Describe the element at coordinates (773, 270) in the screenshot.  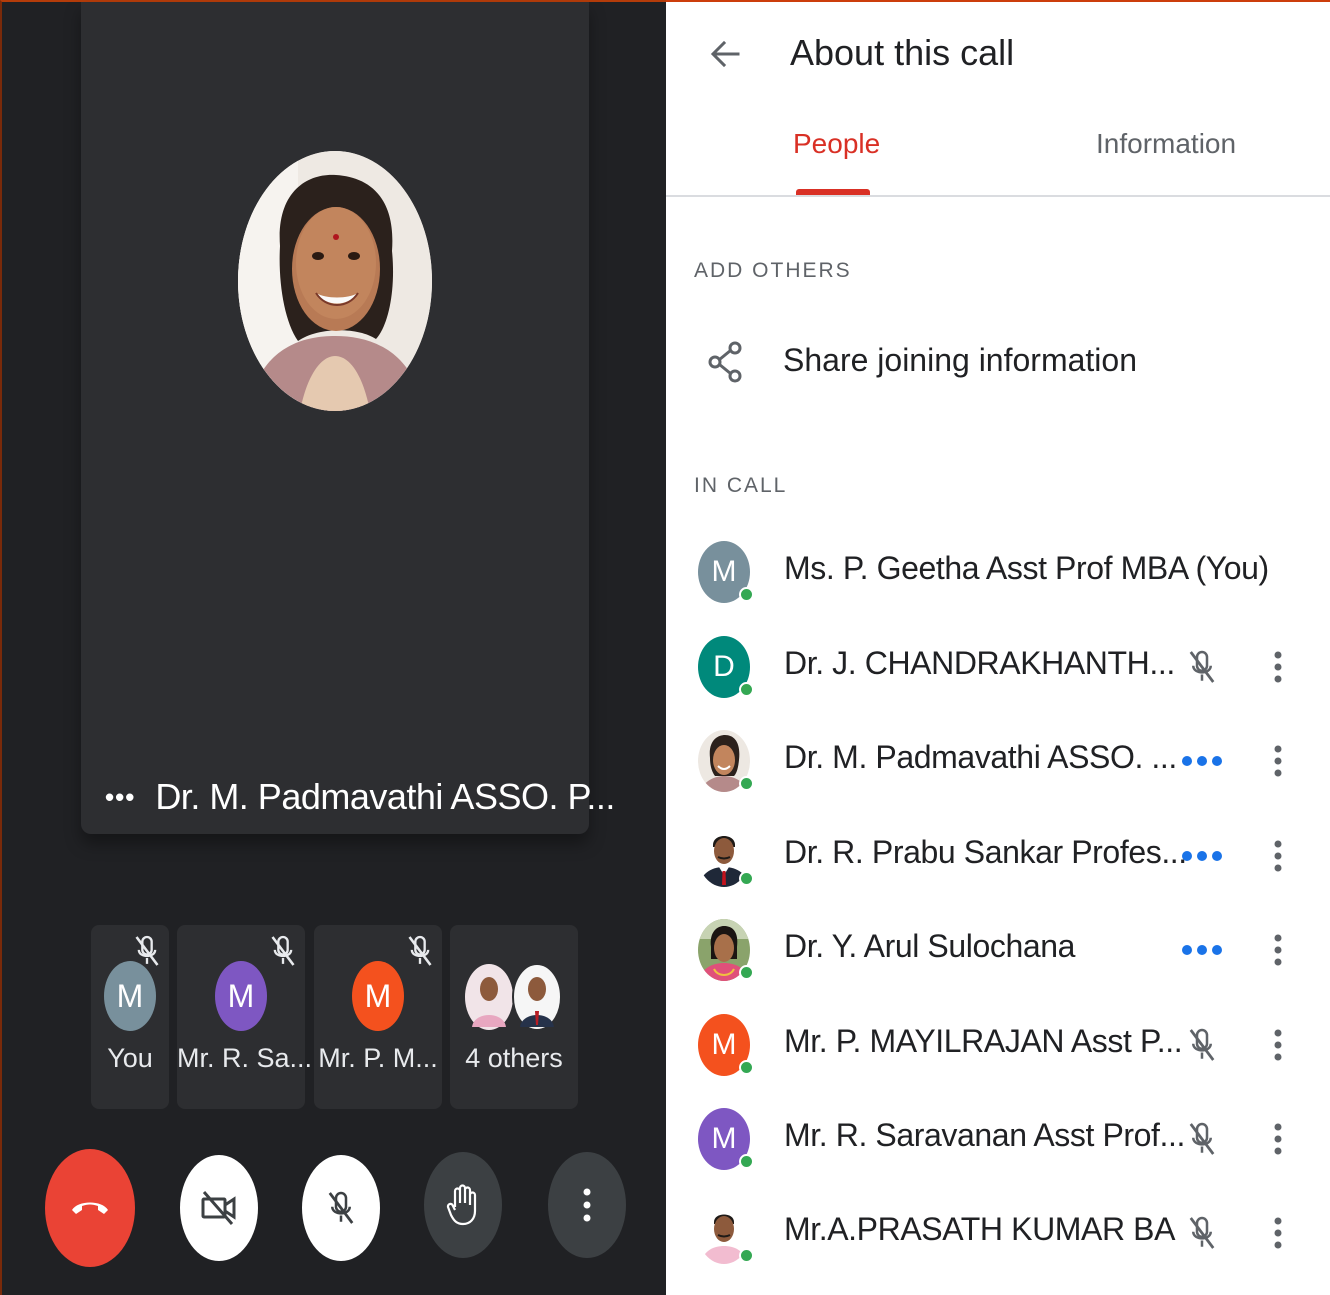
I see `add-others-heading: ADD OTHERS` at that location.